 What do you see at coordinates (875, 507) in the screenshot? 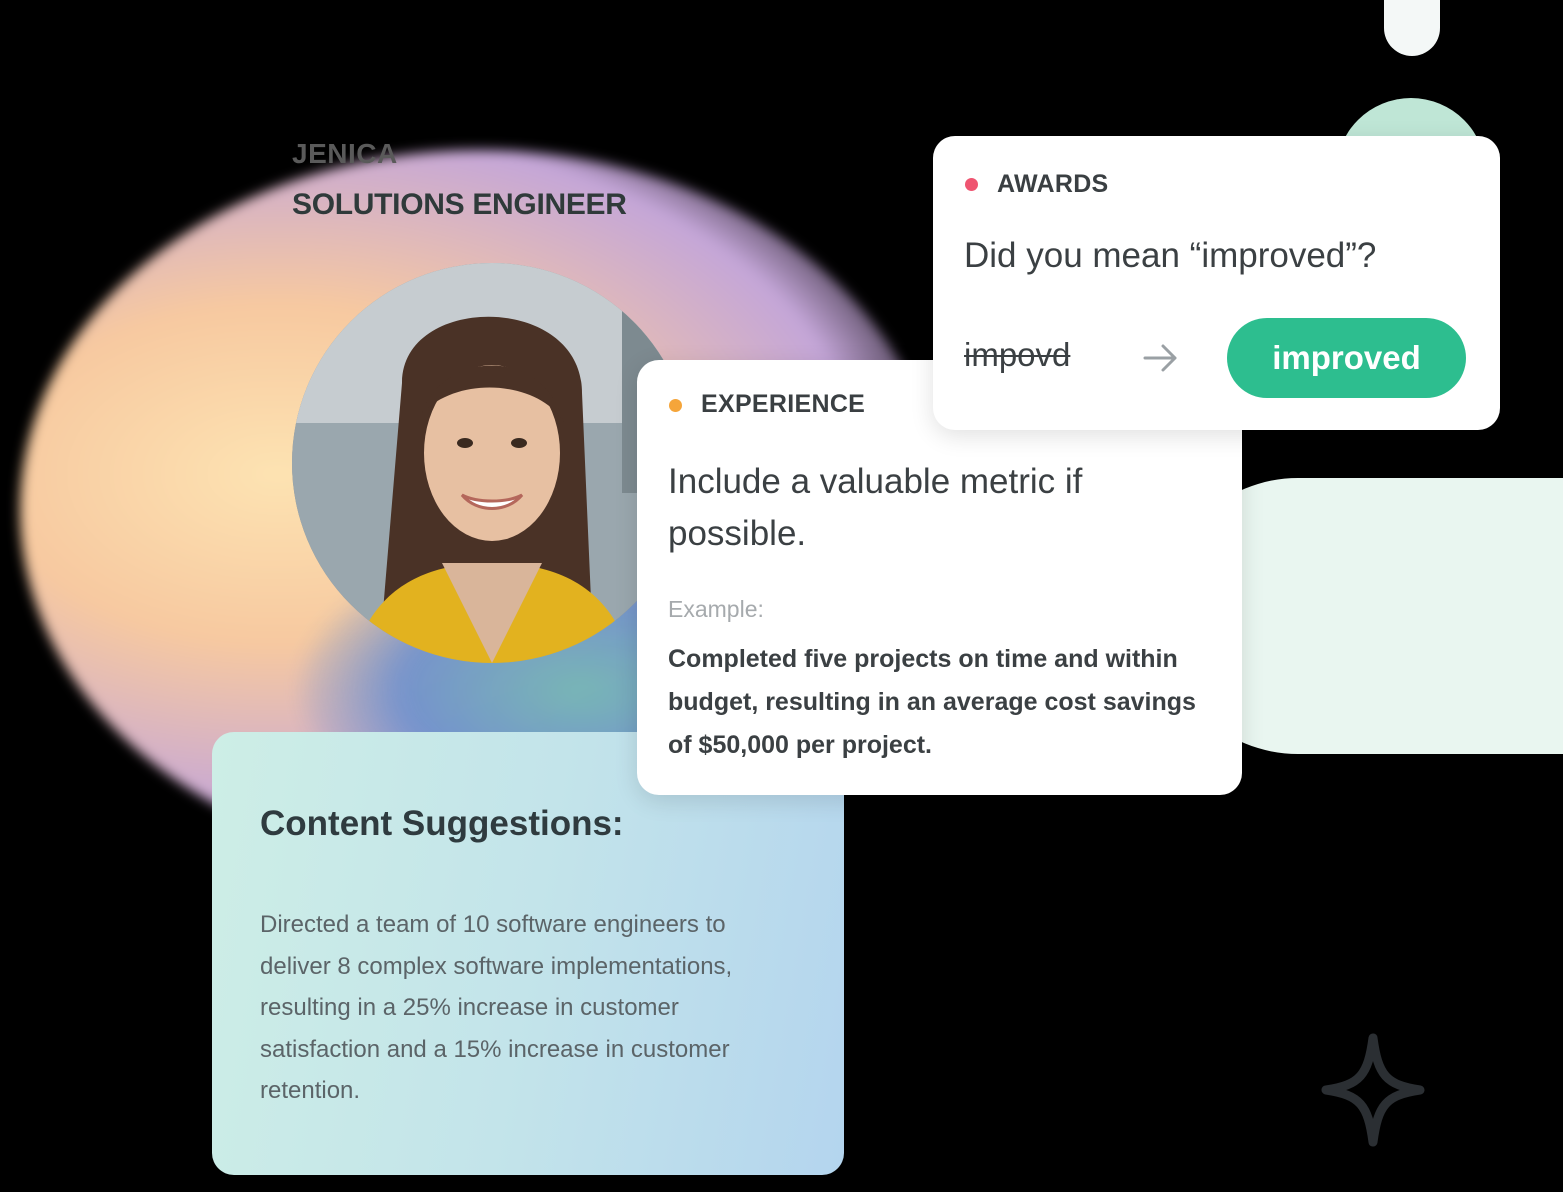
I see `experience-tip: Include a valuable metric if possible.` at bounding box center [875, 507].